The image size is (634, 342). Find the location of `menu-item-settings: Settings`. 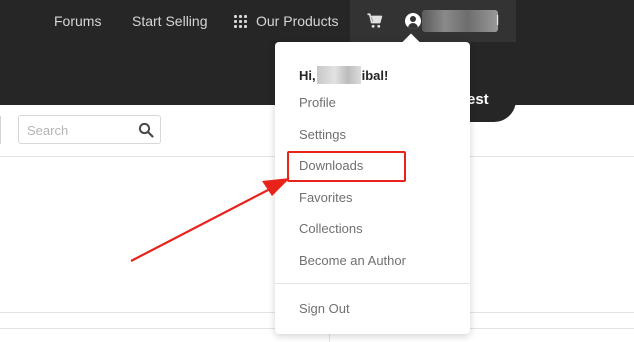

menu-item-settings: Settings is located at coordinates (322, 134).